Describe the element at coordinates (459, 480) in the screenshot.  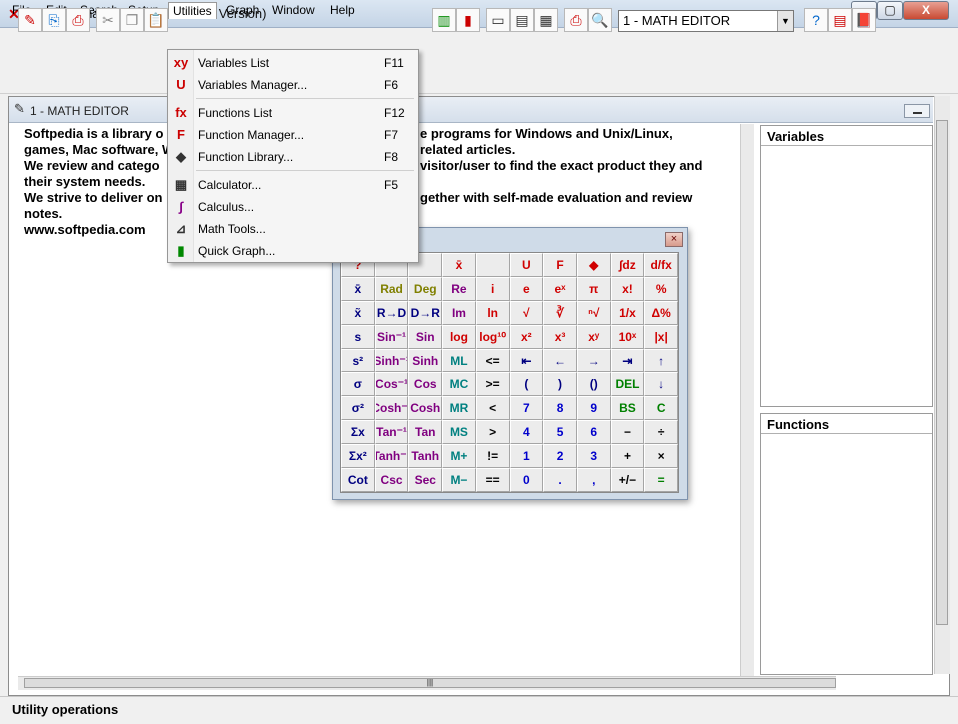
I see `calc-key: M−` at that location.